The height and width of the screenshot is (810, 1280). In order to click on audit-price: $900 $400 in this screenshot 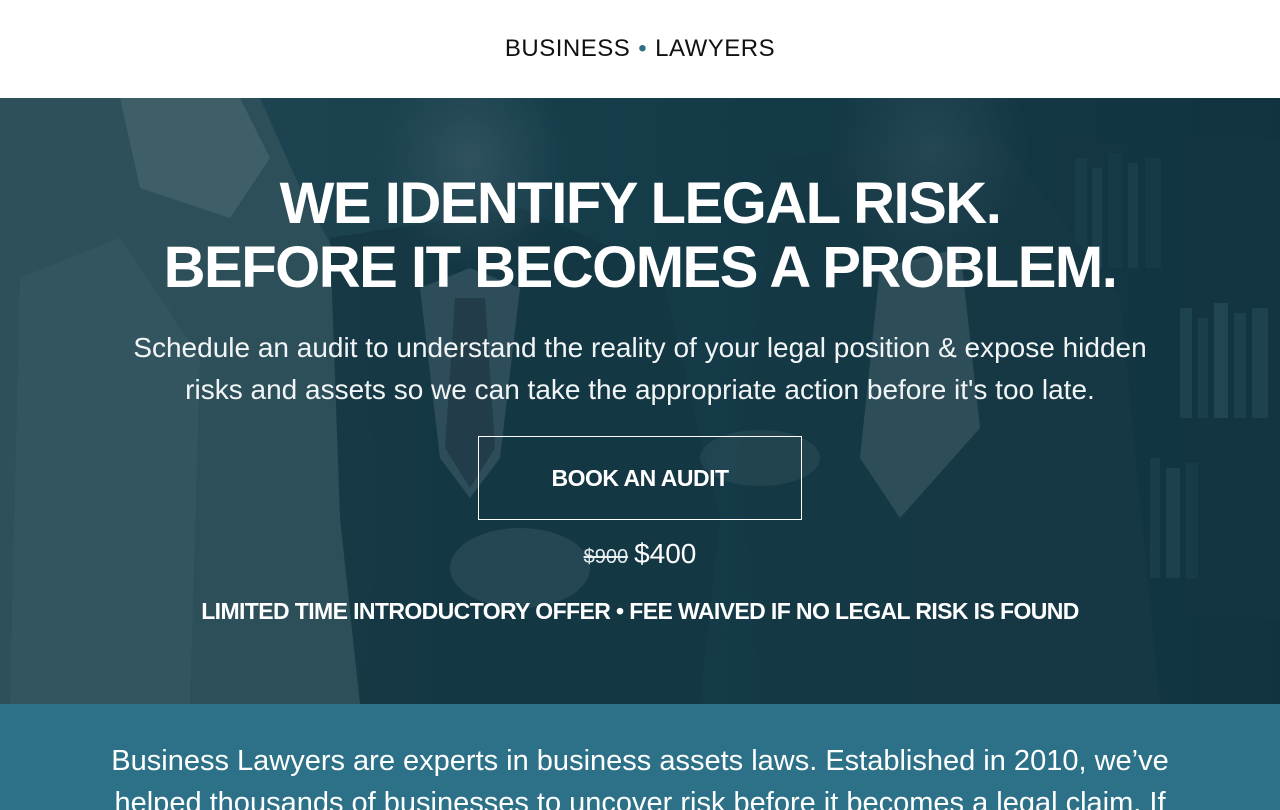, I will do `click(640, 554)`.